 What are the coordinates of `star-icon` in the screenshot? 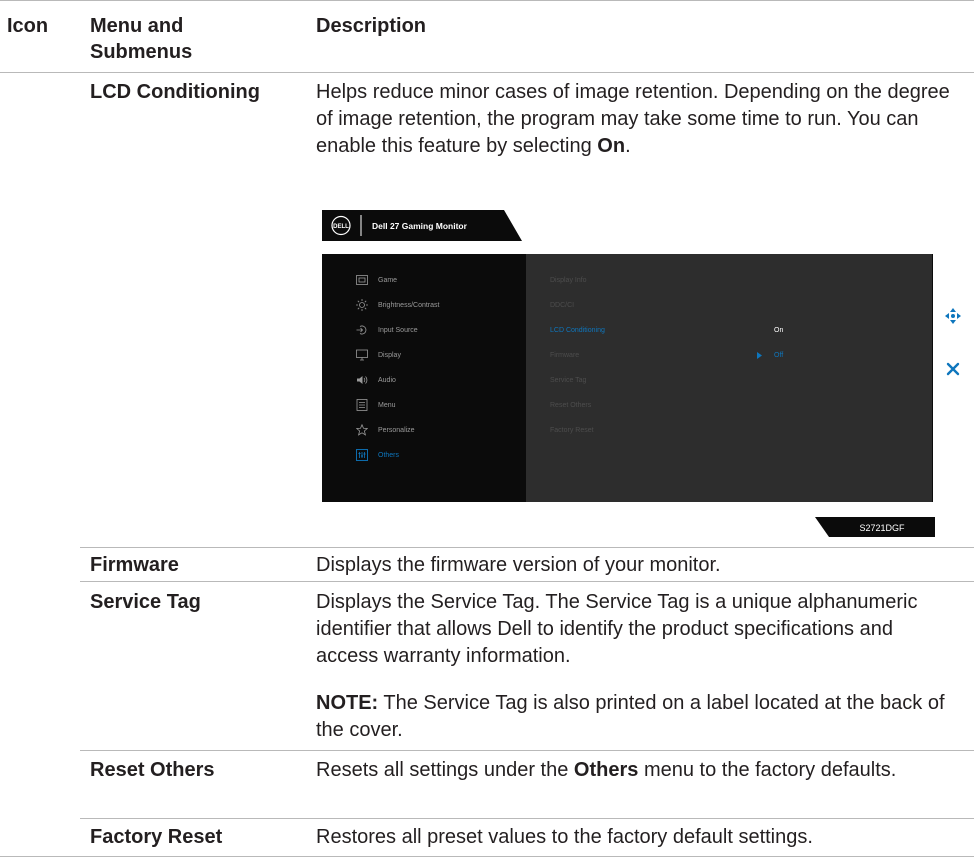 It's located at (362, 430).